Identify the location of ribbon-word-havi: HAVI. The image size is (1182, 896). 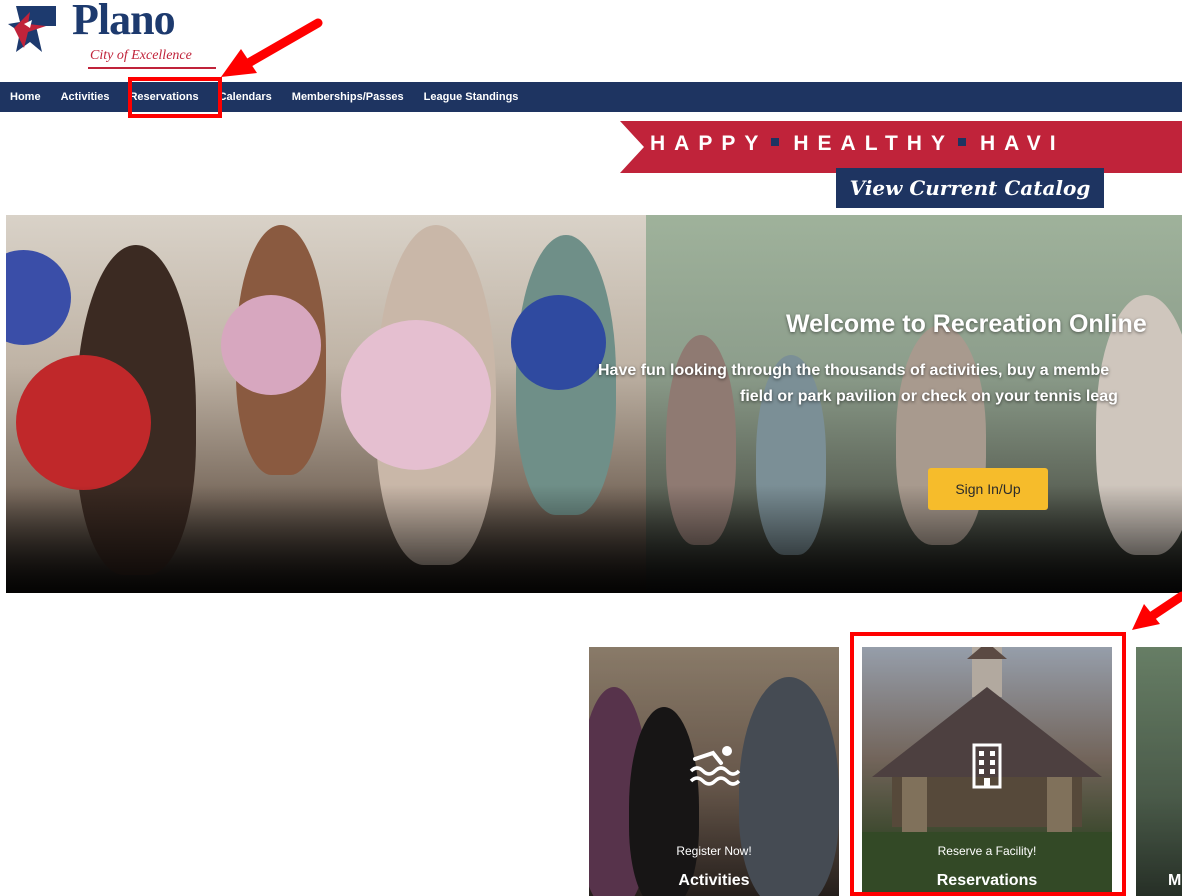
(1022, 143).